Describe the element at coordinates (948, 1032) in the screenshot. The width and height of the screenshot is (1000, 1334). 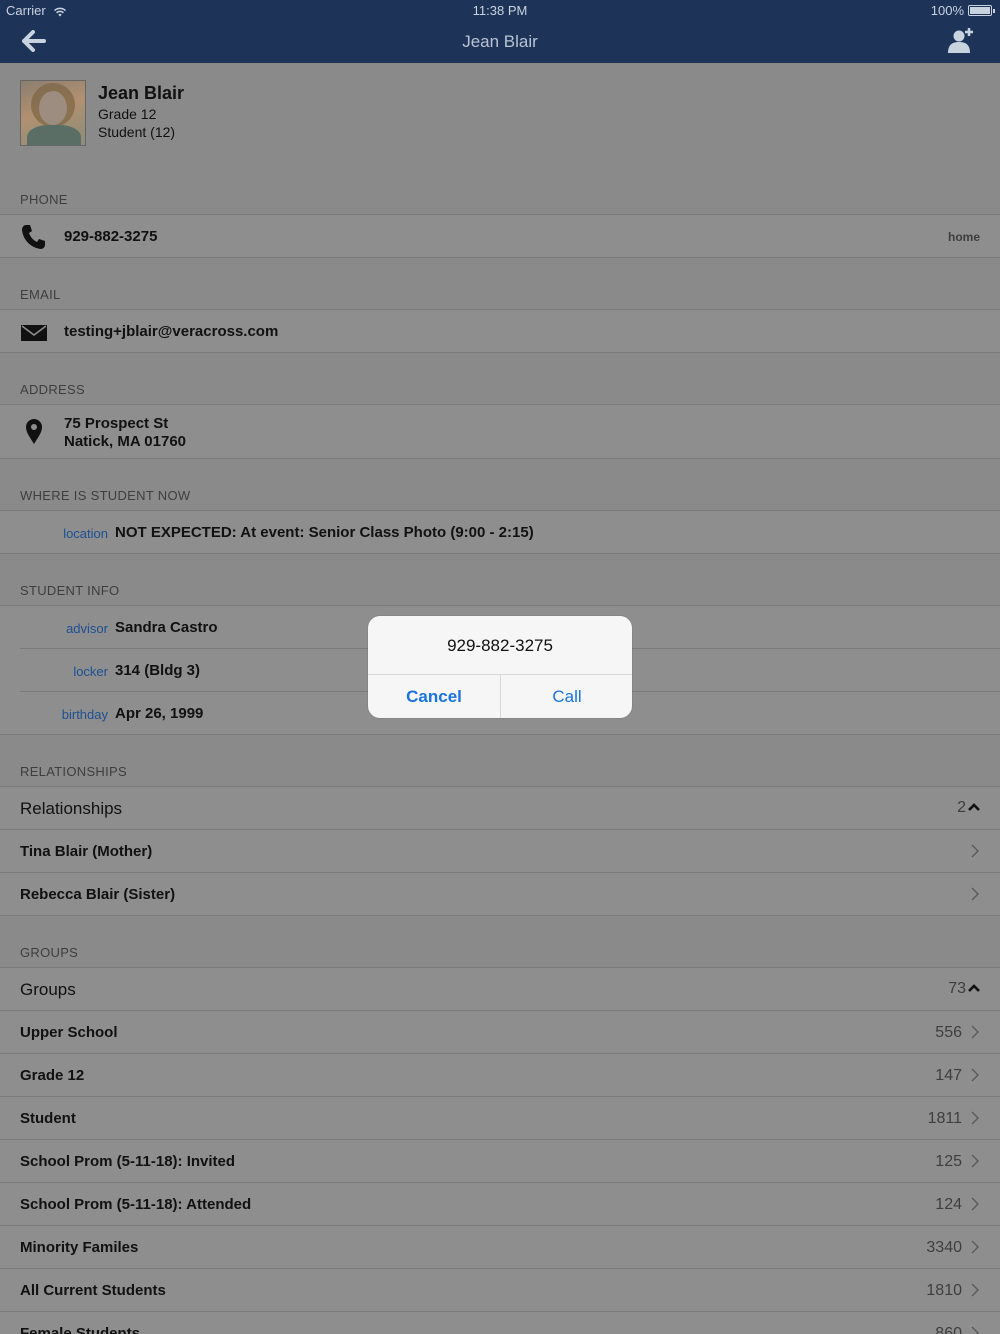
I see `group-member-count: 556` at that location.